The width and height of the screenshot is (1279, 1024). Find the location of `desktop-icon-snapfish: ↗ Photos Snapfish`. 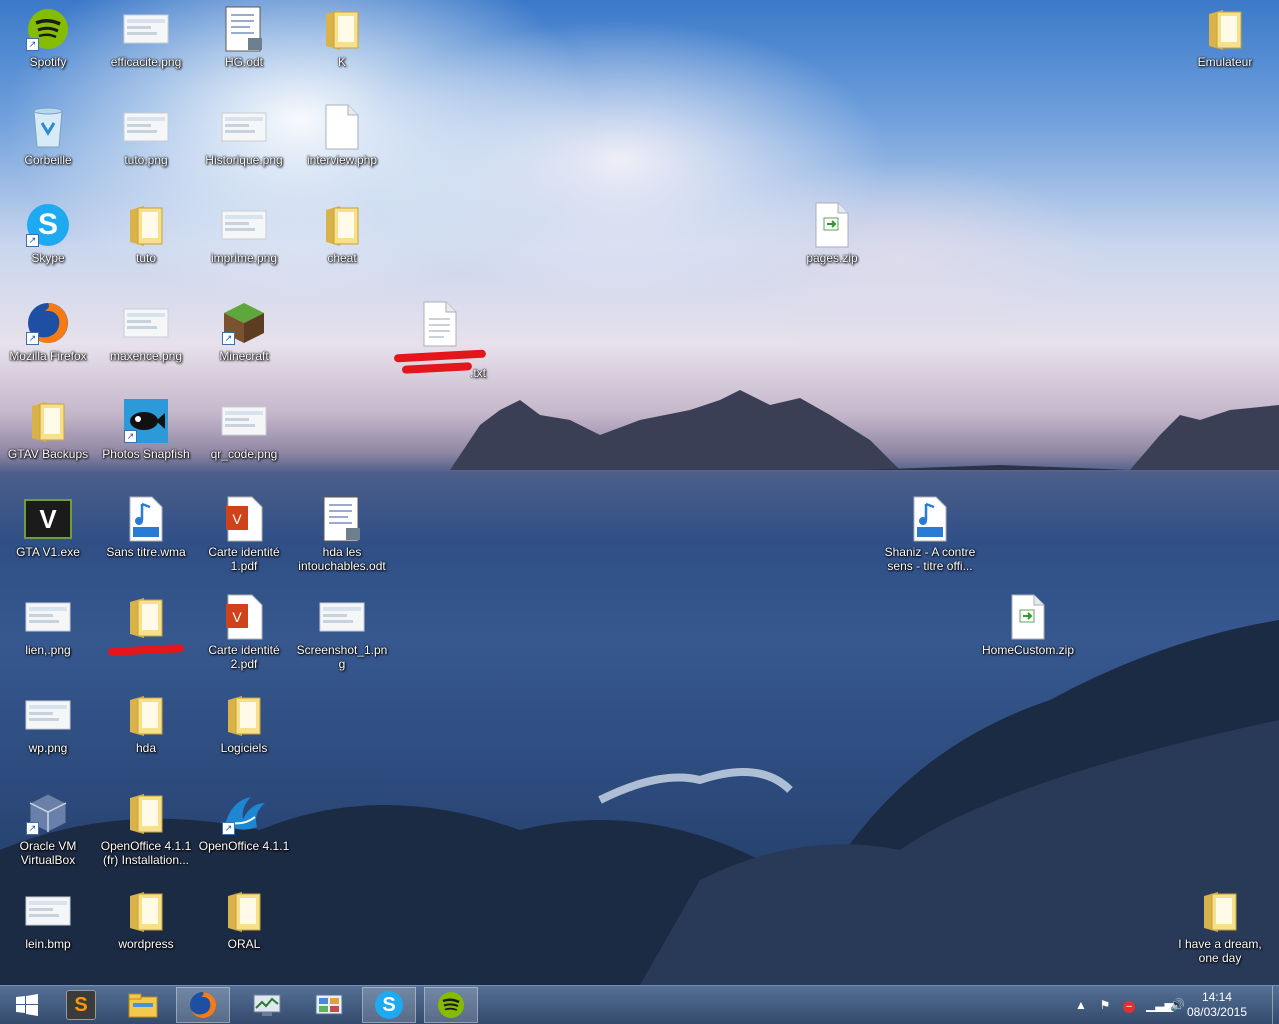

desktop-icon-snapfish: ↗ Photos Snapfish is located at coordinates (146, 429).